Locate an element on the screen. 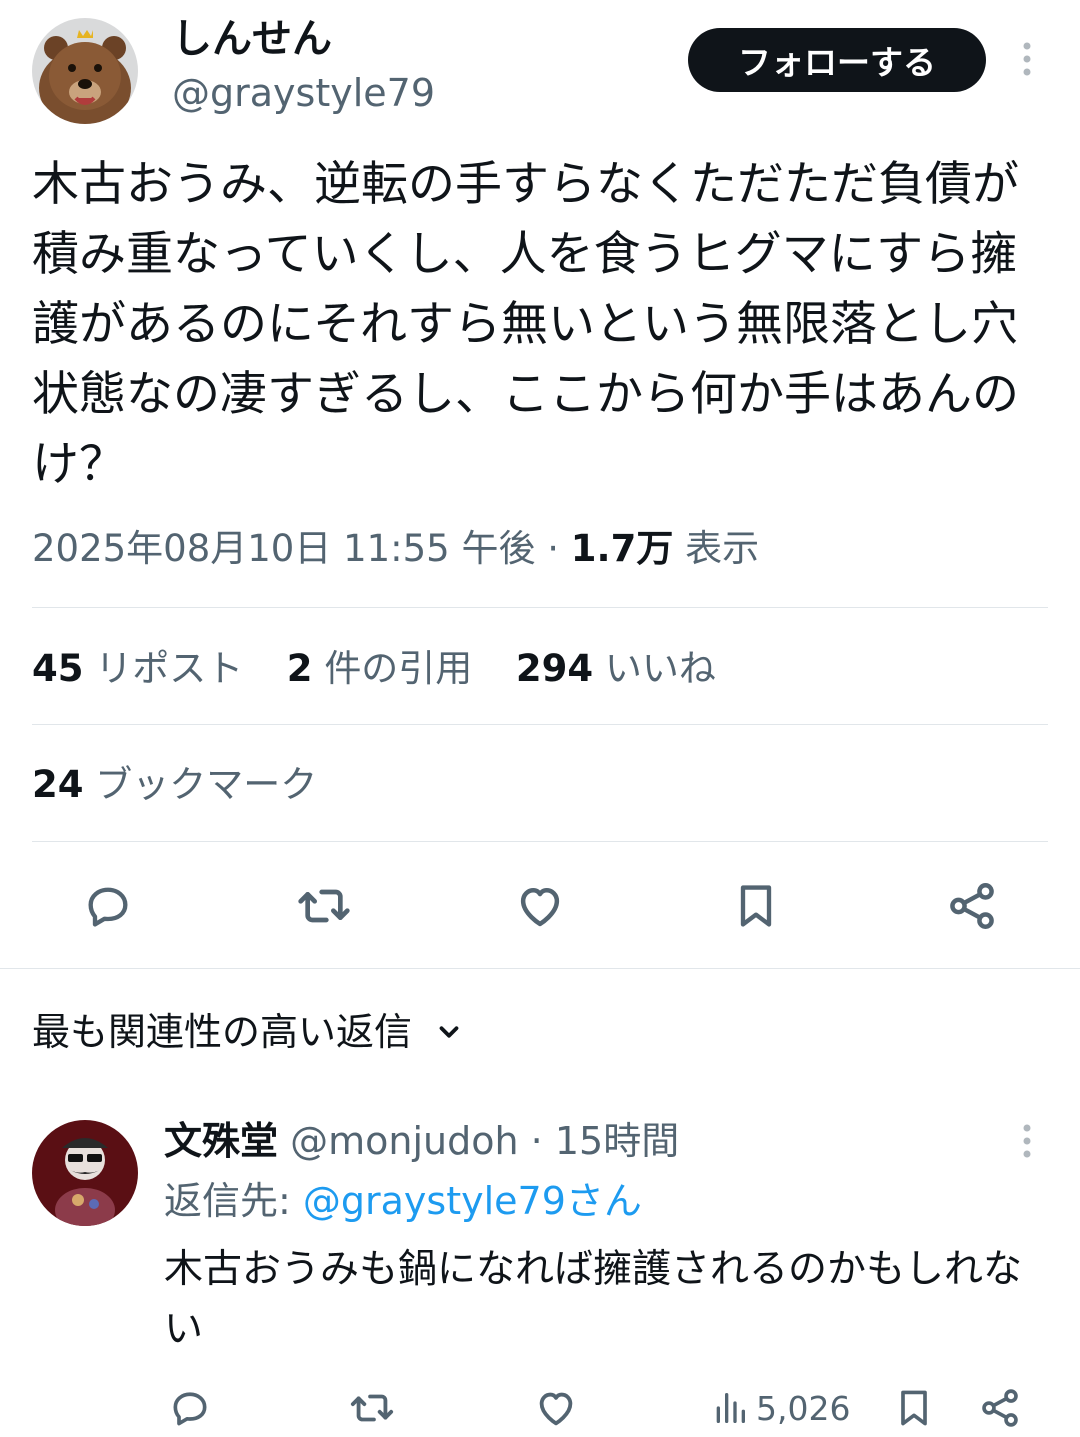 This screenshot has width=1080, height=1437. reply-views-count: 5,026 is located at coordinates (803, 1408).